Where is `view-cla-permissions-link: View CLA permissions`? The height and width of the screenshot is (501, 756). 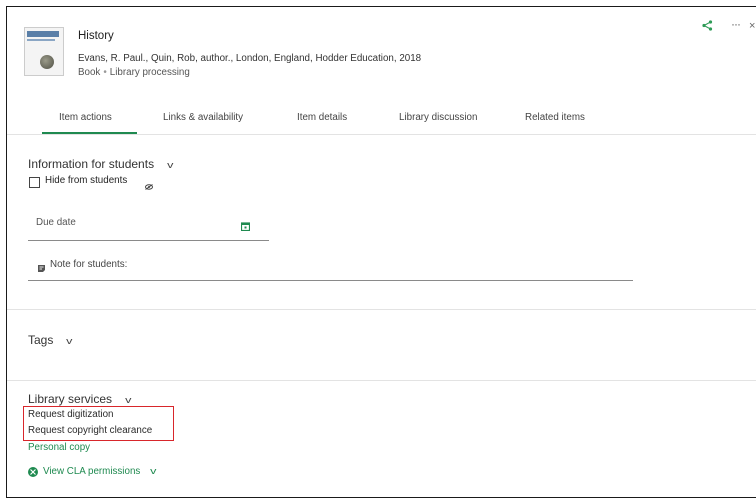
view-cla-permissions-link: View CLA permissions is located at coordinates (91, 471).